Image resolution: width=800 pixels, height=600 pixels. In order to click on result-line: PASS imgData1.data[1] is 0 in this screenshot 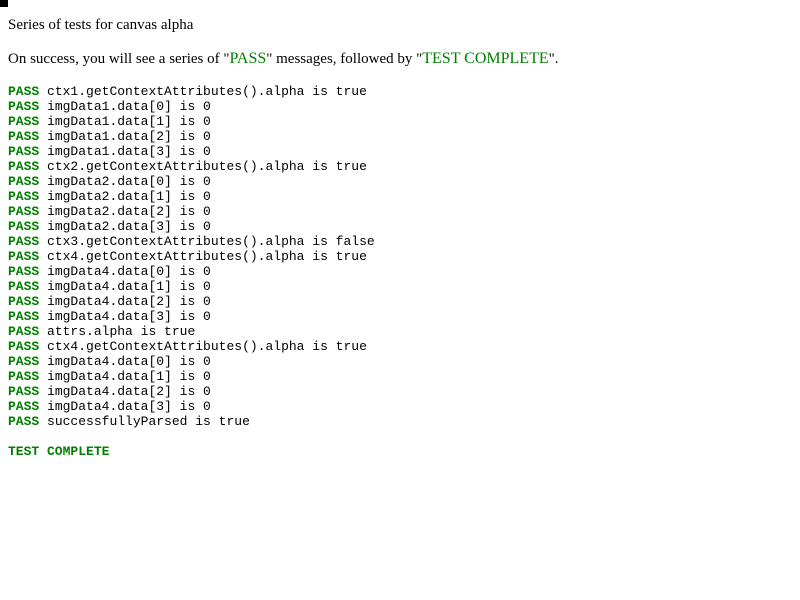, I will do `click(398, 121)`.